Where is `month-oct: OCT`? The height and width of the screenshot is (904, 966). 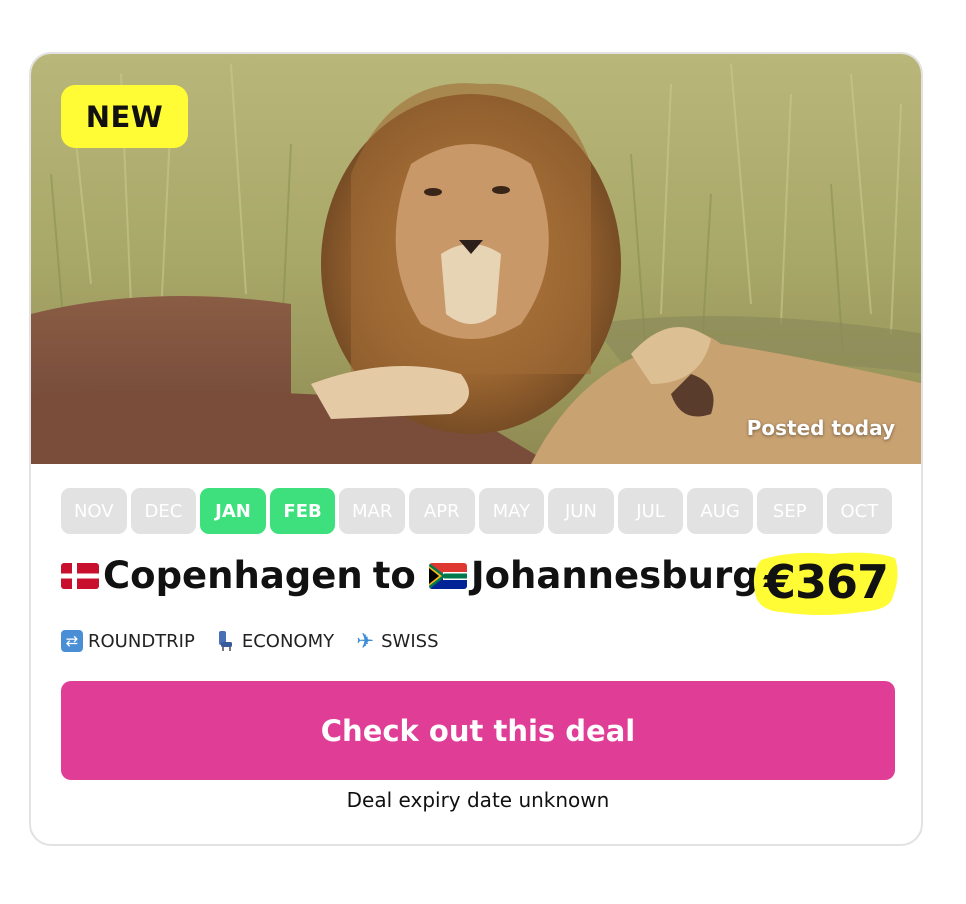
month-oct: OCT is located at coordinates (859, 511).